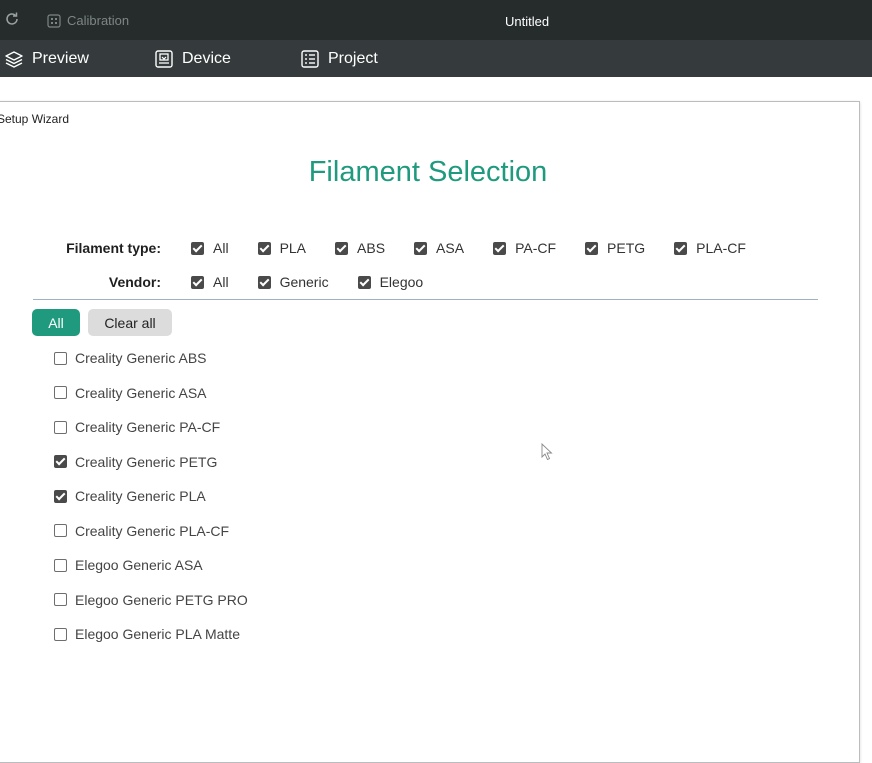 This screenshot has width=872, height=763. What do you see at coordinates (436, 20) in the screenshot?
I see `title-bar: Calibration Untitled` at bounding box center [436, 20].